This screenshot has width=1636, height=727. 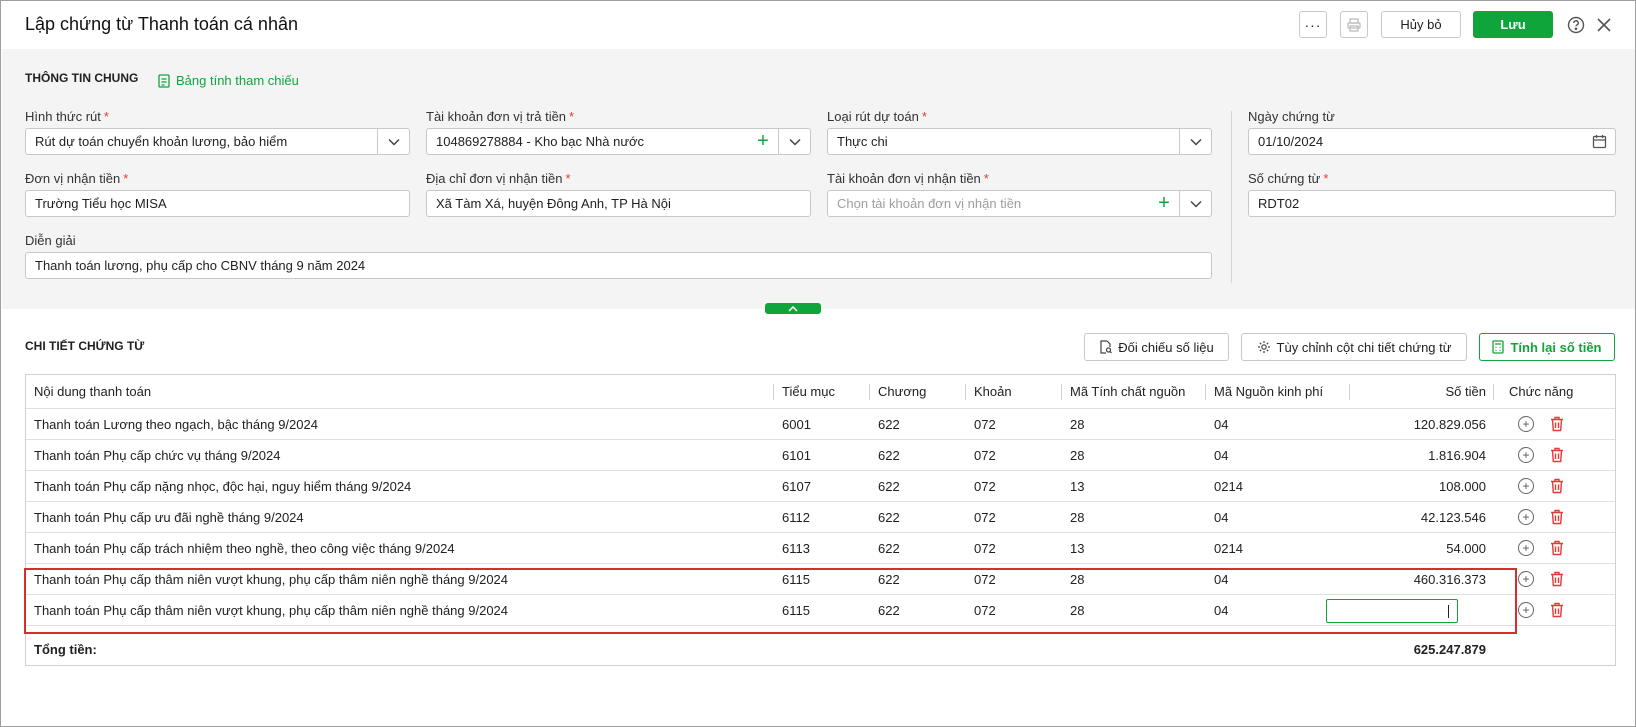 I want to click on cancel-button: Hủy bỏ, so click(x=1421, y=24).